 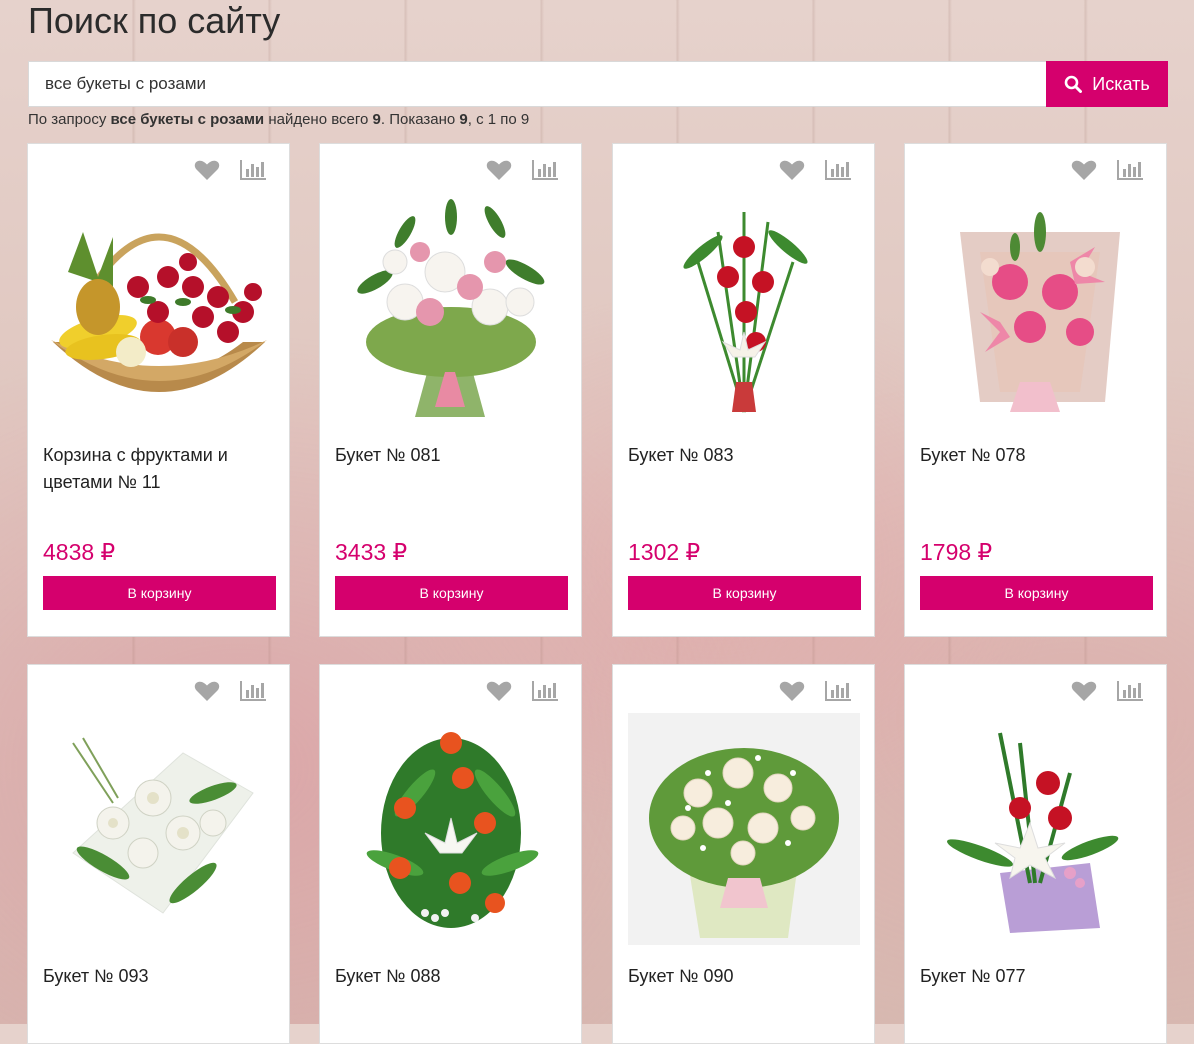 I want to click on product-card: Букет № 081 3433 ₽ В корзину, so click(x=450, y=390).